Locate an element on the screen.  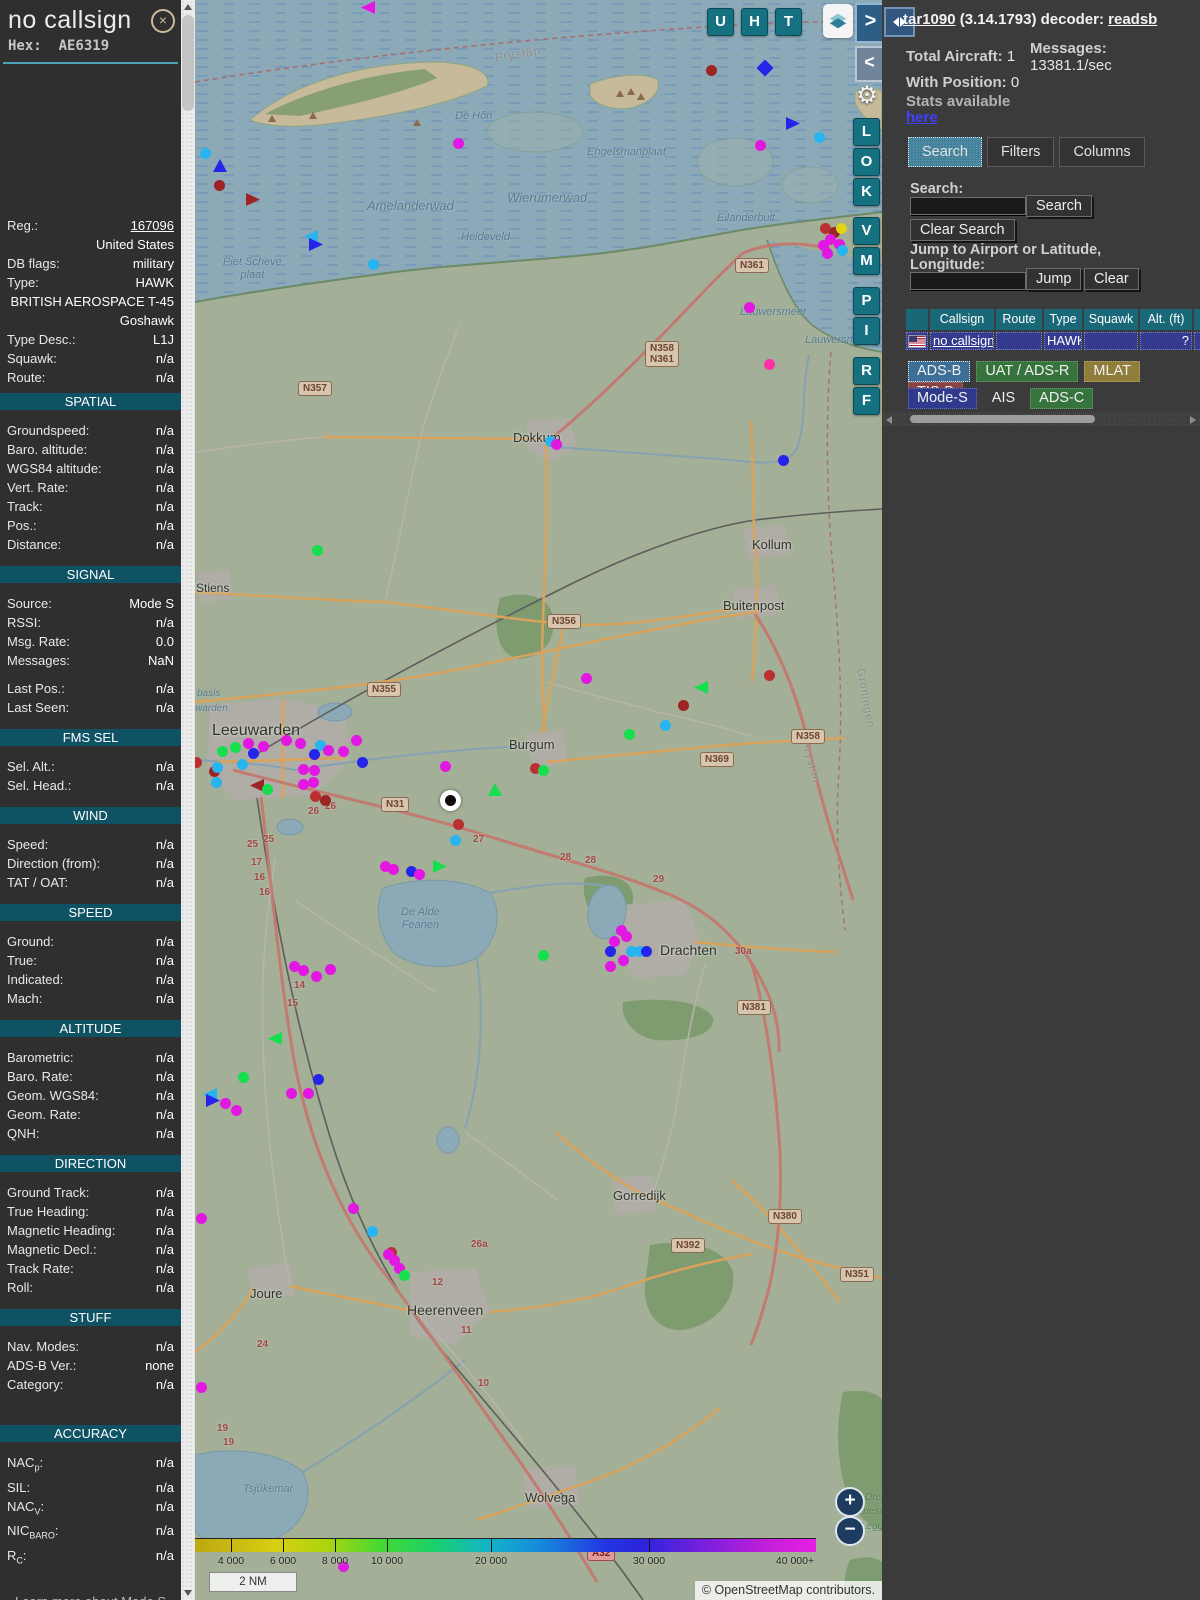
zoom-in-button: + is located at coordinates (850, 1502).